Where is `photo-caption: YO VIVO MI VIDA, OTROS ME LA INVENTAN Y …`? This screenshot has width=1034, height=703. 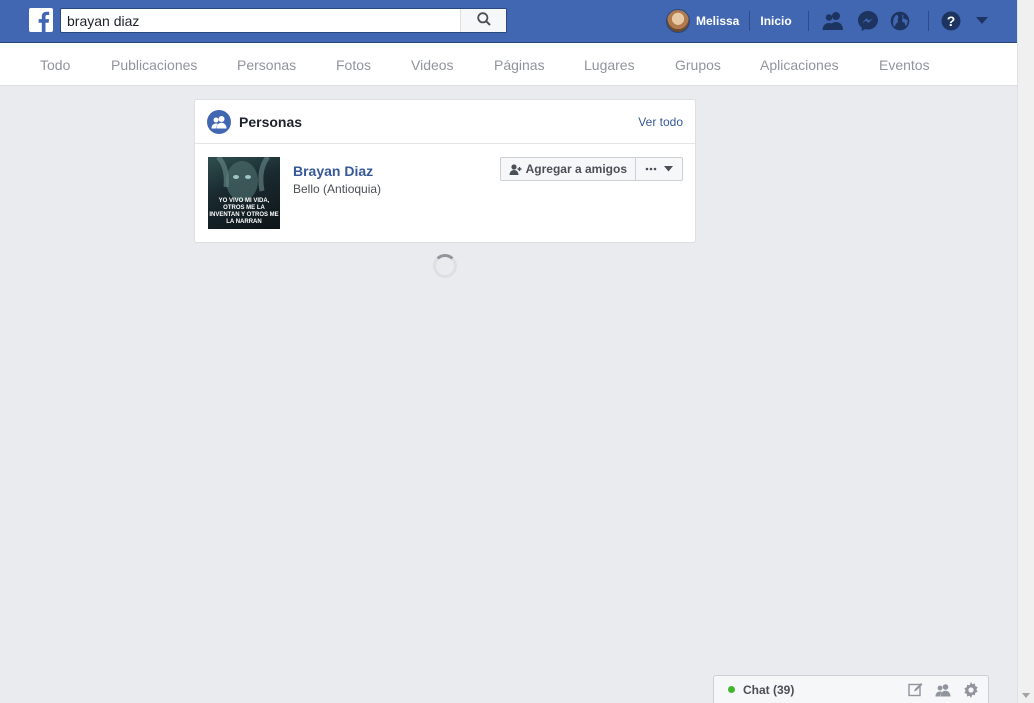
photo-caption: YO VIVO MI VIDA, OTROS ME LA INVENTAN Y … is located at coordinates (244, 211).